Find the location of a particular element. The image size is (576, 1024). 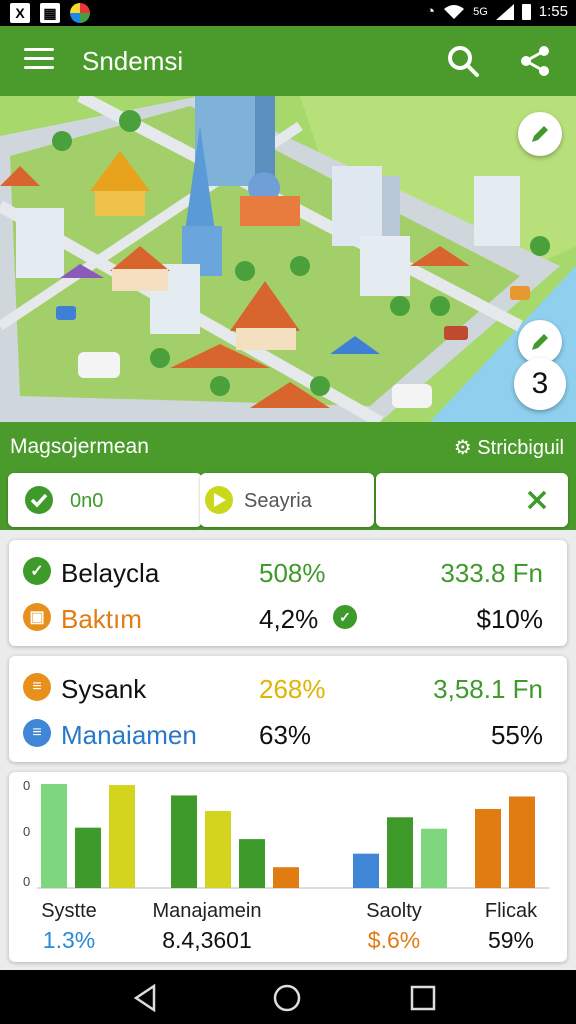

stats-row: ≡ Sysank 268% 3,58.1 Fn is located at coordinates (288, 687).